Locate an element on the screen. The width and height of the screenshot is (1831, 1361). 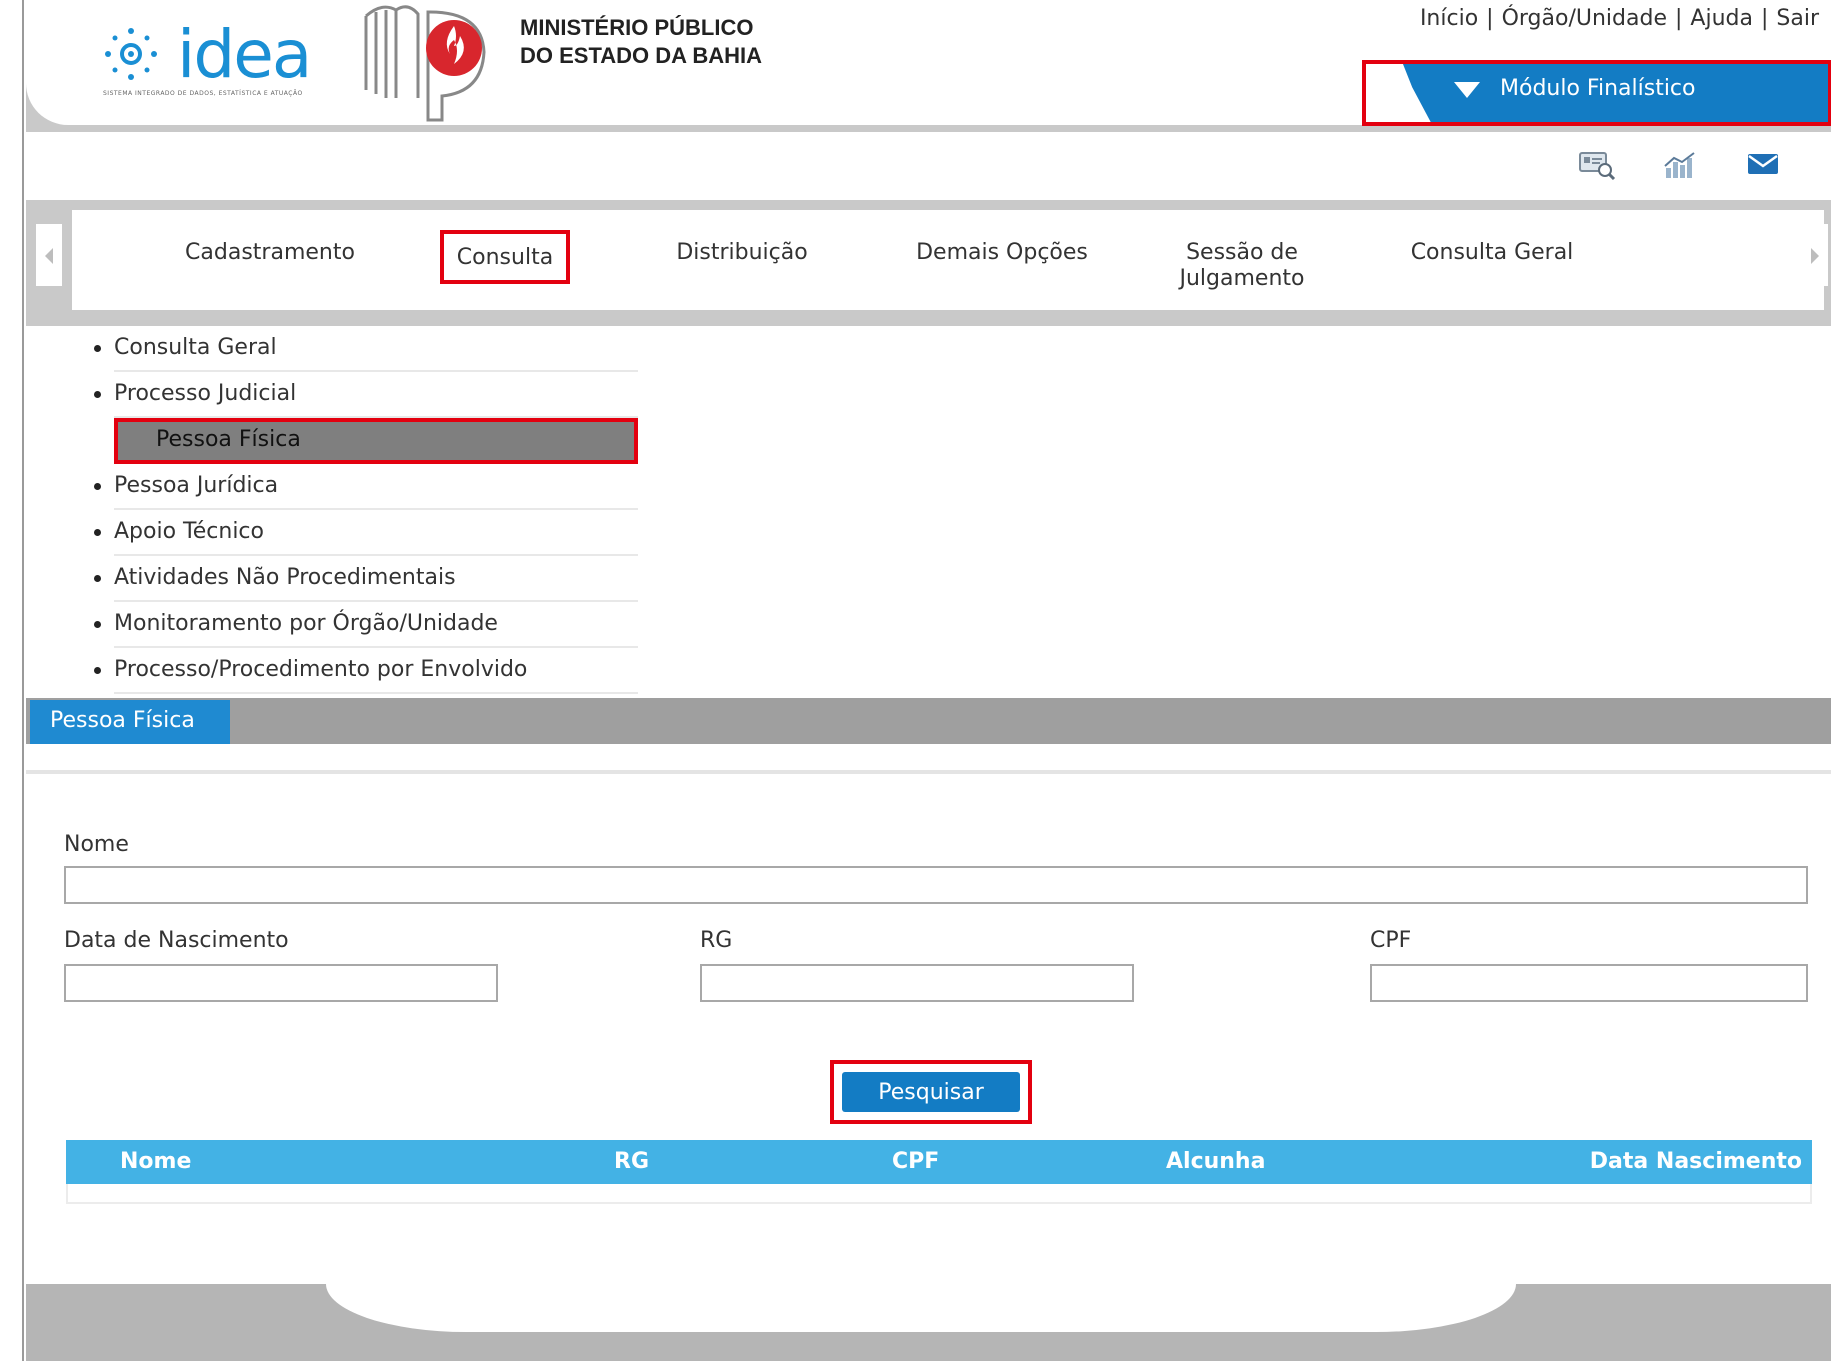
menu-scroll-left is located at coordinates (49, 255).